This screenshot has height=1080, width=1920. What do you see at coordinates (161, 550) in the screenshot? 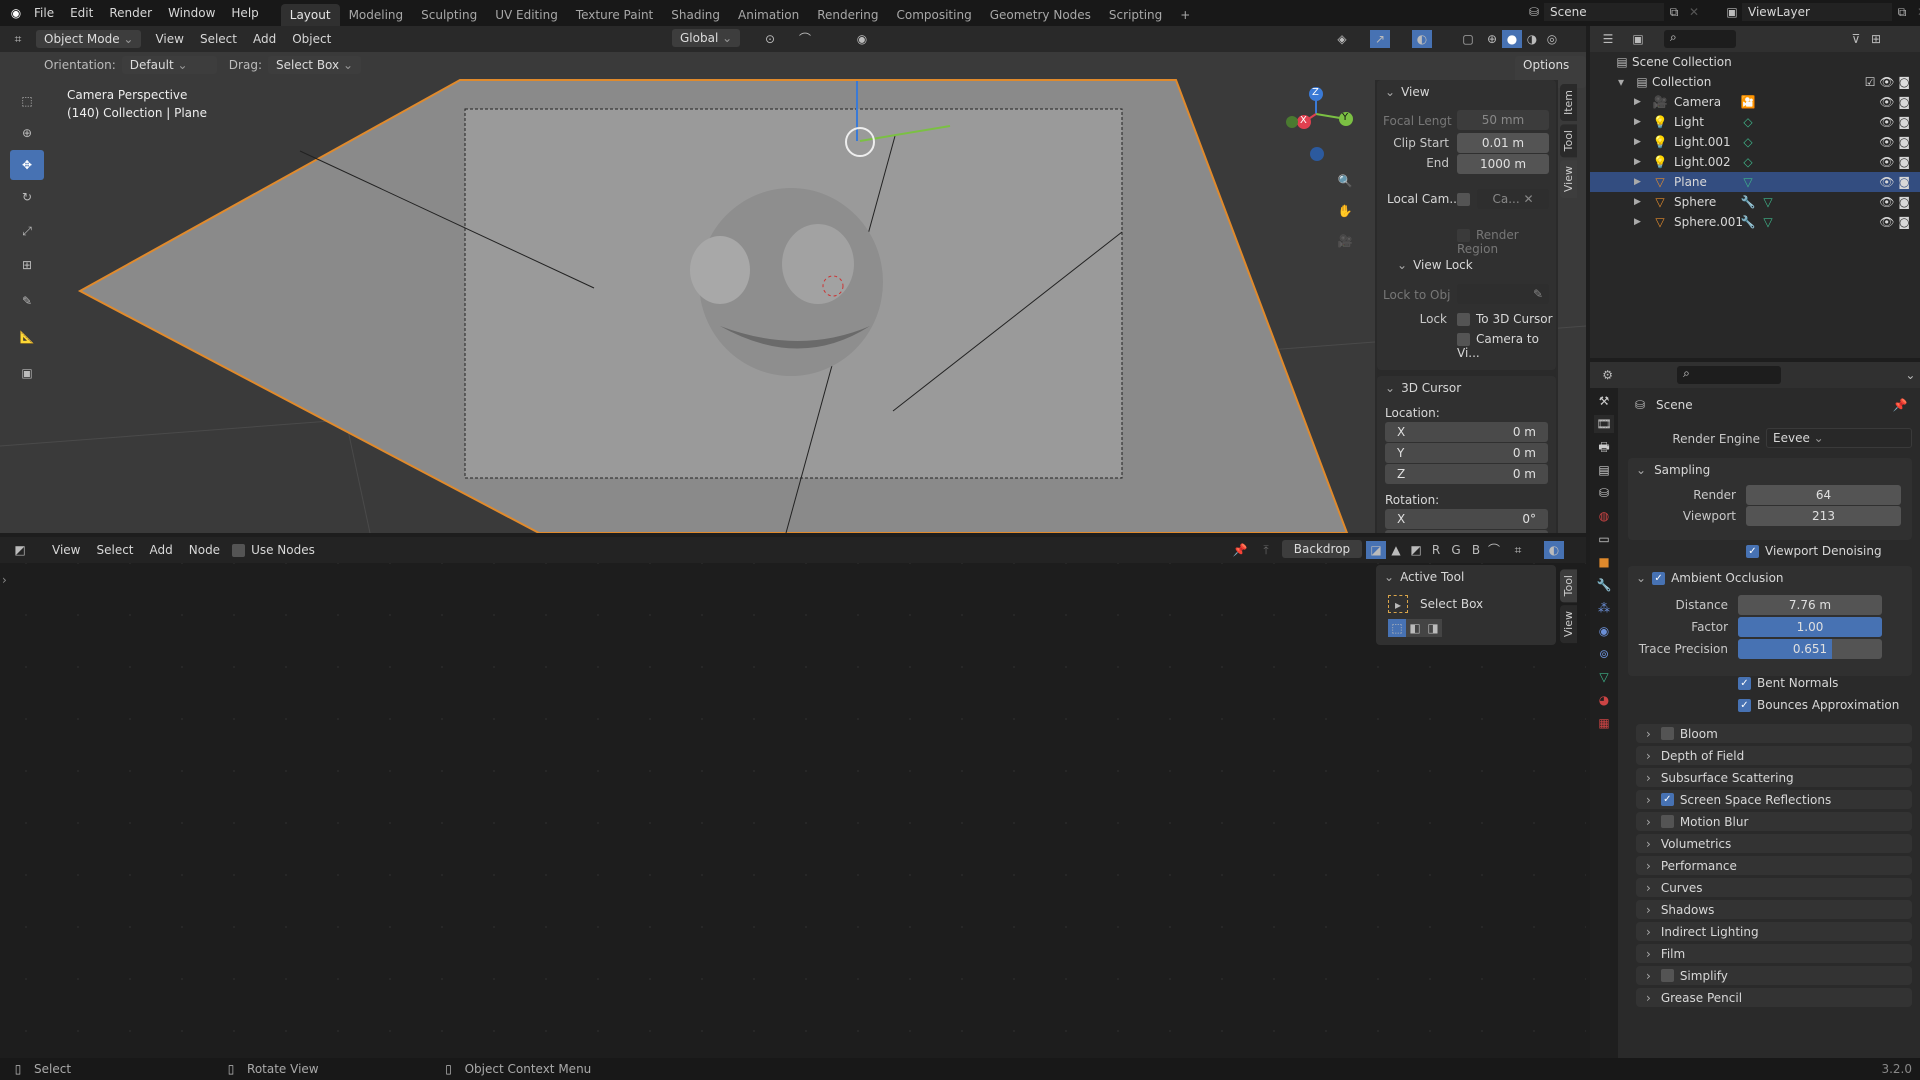
I see `node-menu-add: Add` at bounding box center [161, 550].